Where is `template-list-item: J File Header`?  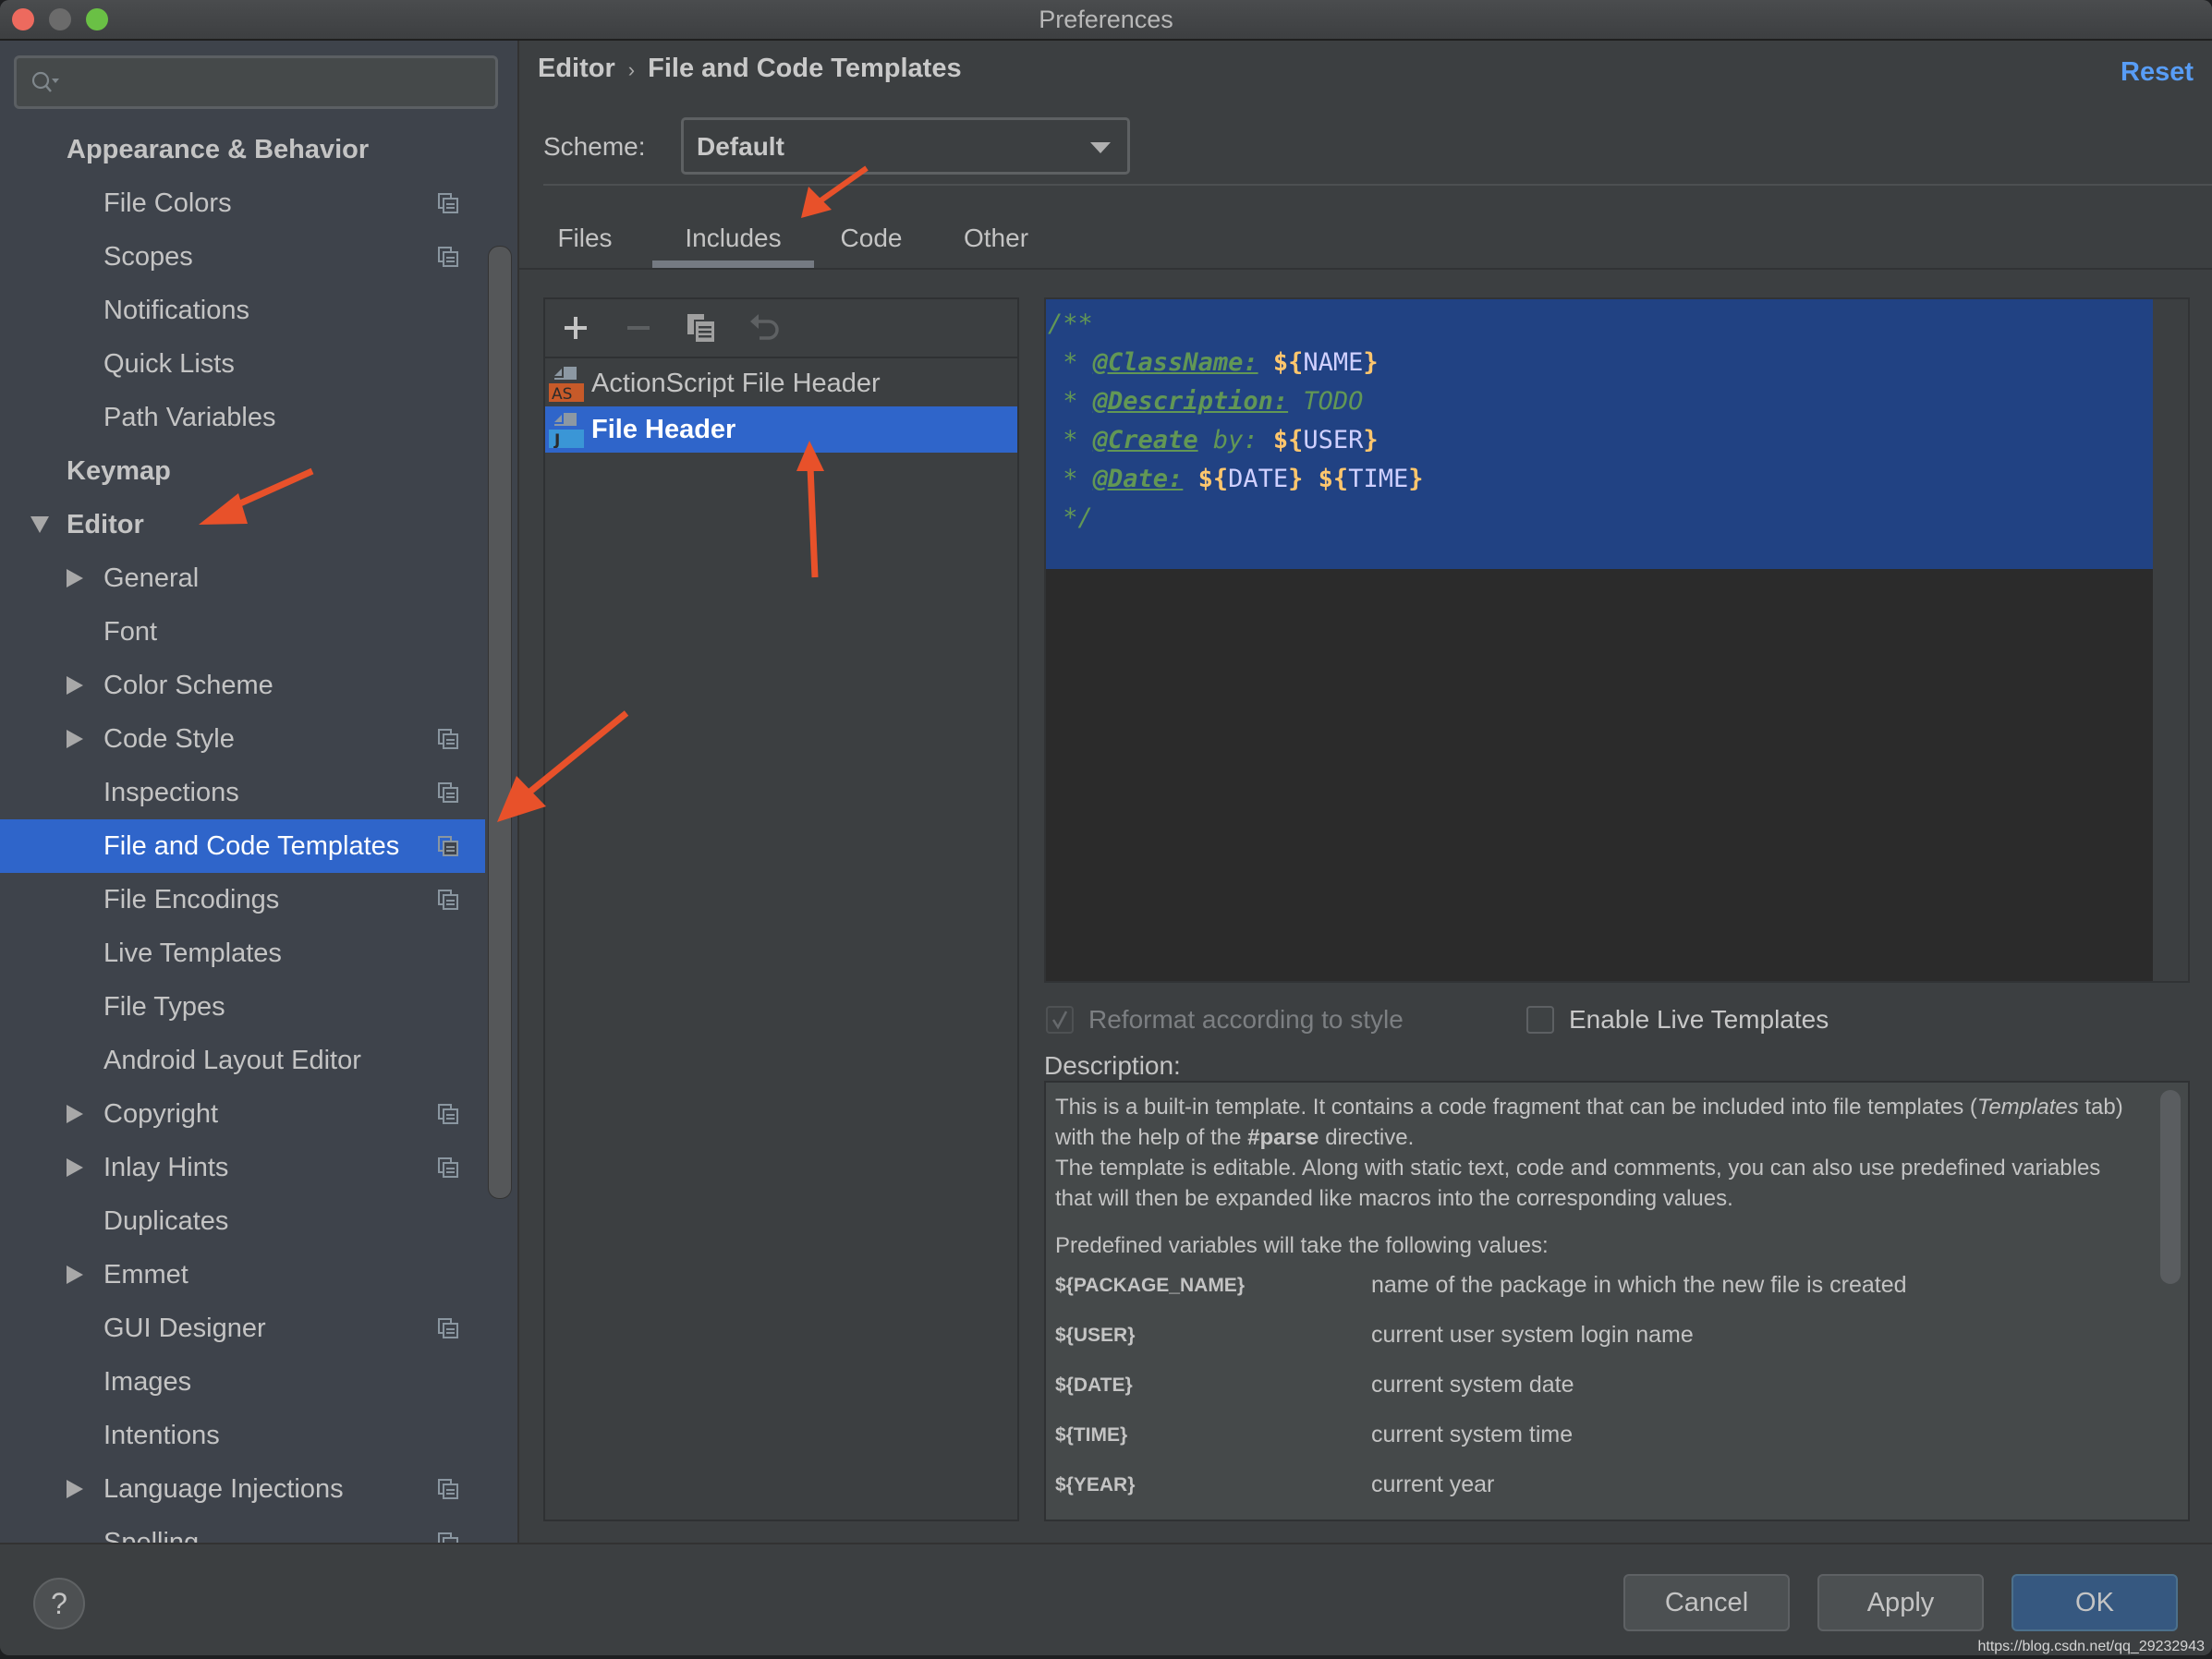
template-list-item: J File Header is located at coordinates (781, 430).